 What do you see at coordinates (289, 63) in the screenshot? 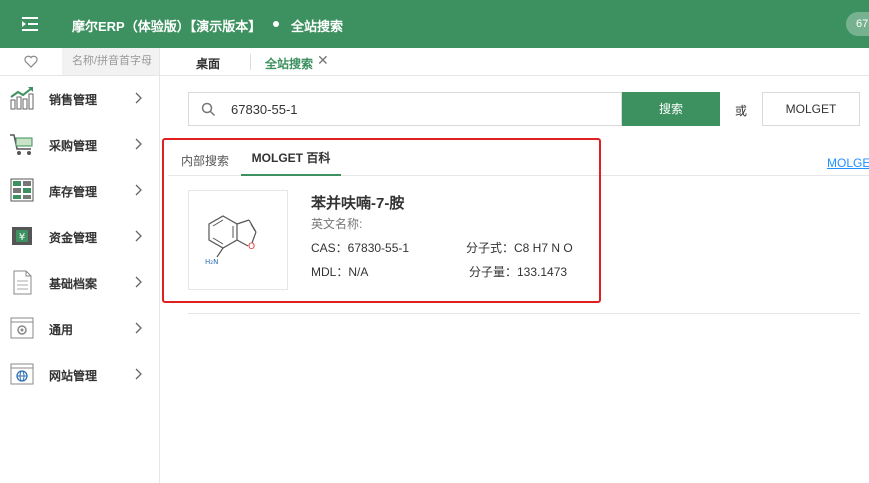
I see `tab-global-search: 全站搜索` at bounding box center [289, 63].